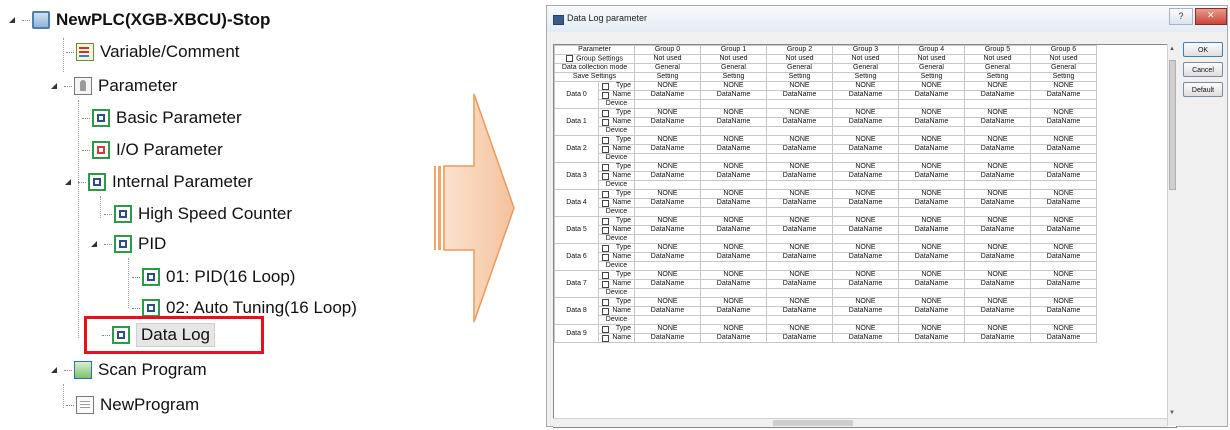 Image resolution: width=1230 pixels, height=430 pixels. What do you see at coordinates (1172, 235) in the screenshot?
I see `vertical-scrollbar: ▲ ▼` at bounding box center [1172, 235].